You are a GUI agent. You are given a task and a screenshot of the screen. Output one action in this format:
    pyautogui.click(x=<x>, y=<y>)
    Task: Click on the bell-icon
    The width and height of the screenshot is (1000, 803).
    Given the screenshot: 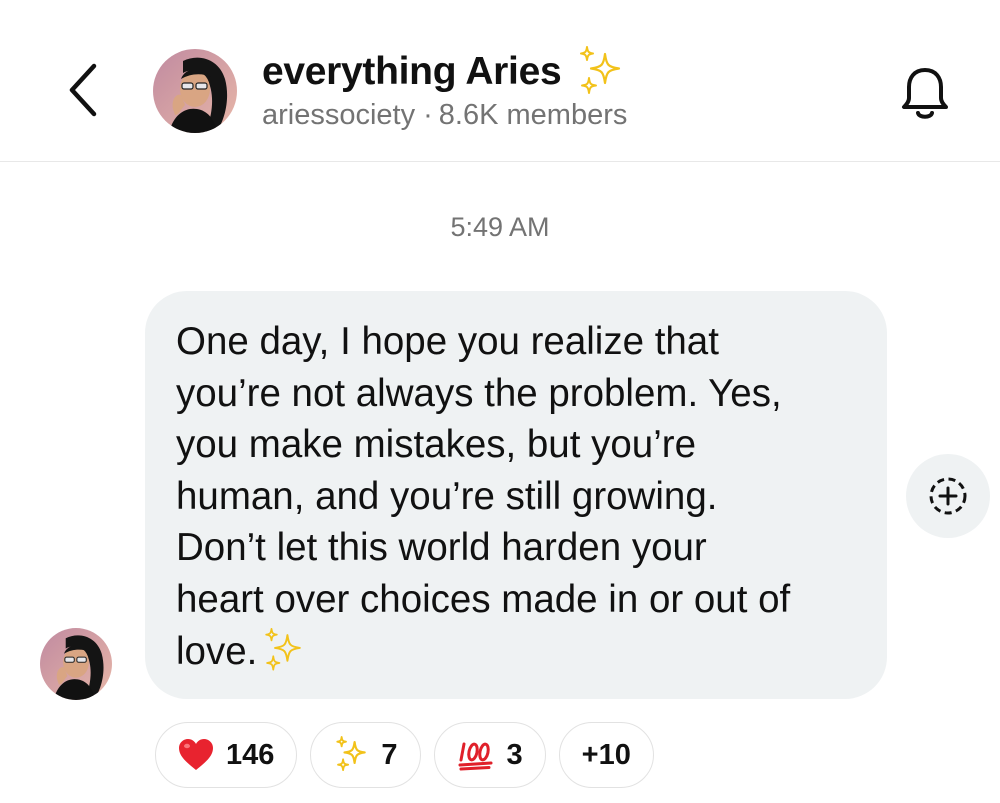 What is the action you would take?
    pyautogui.click(x=925, y=93)
    